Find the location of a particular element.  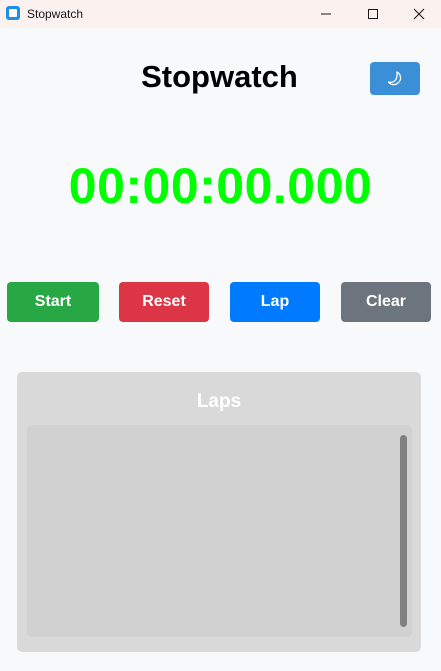

reset-button: Reset is located at coordinates (164, 302).